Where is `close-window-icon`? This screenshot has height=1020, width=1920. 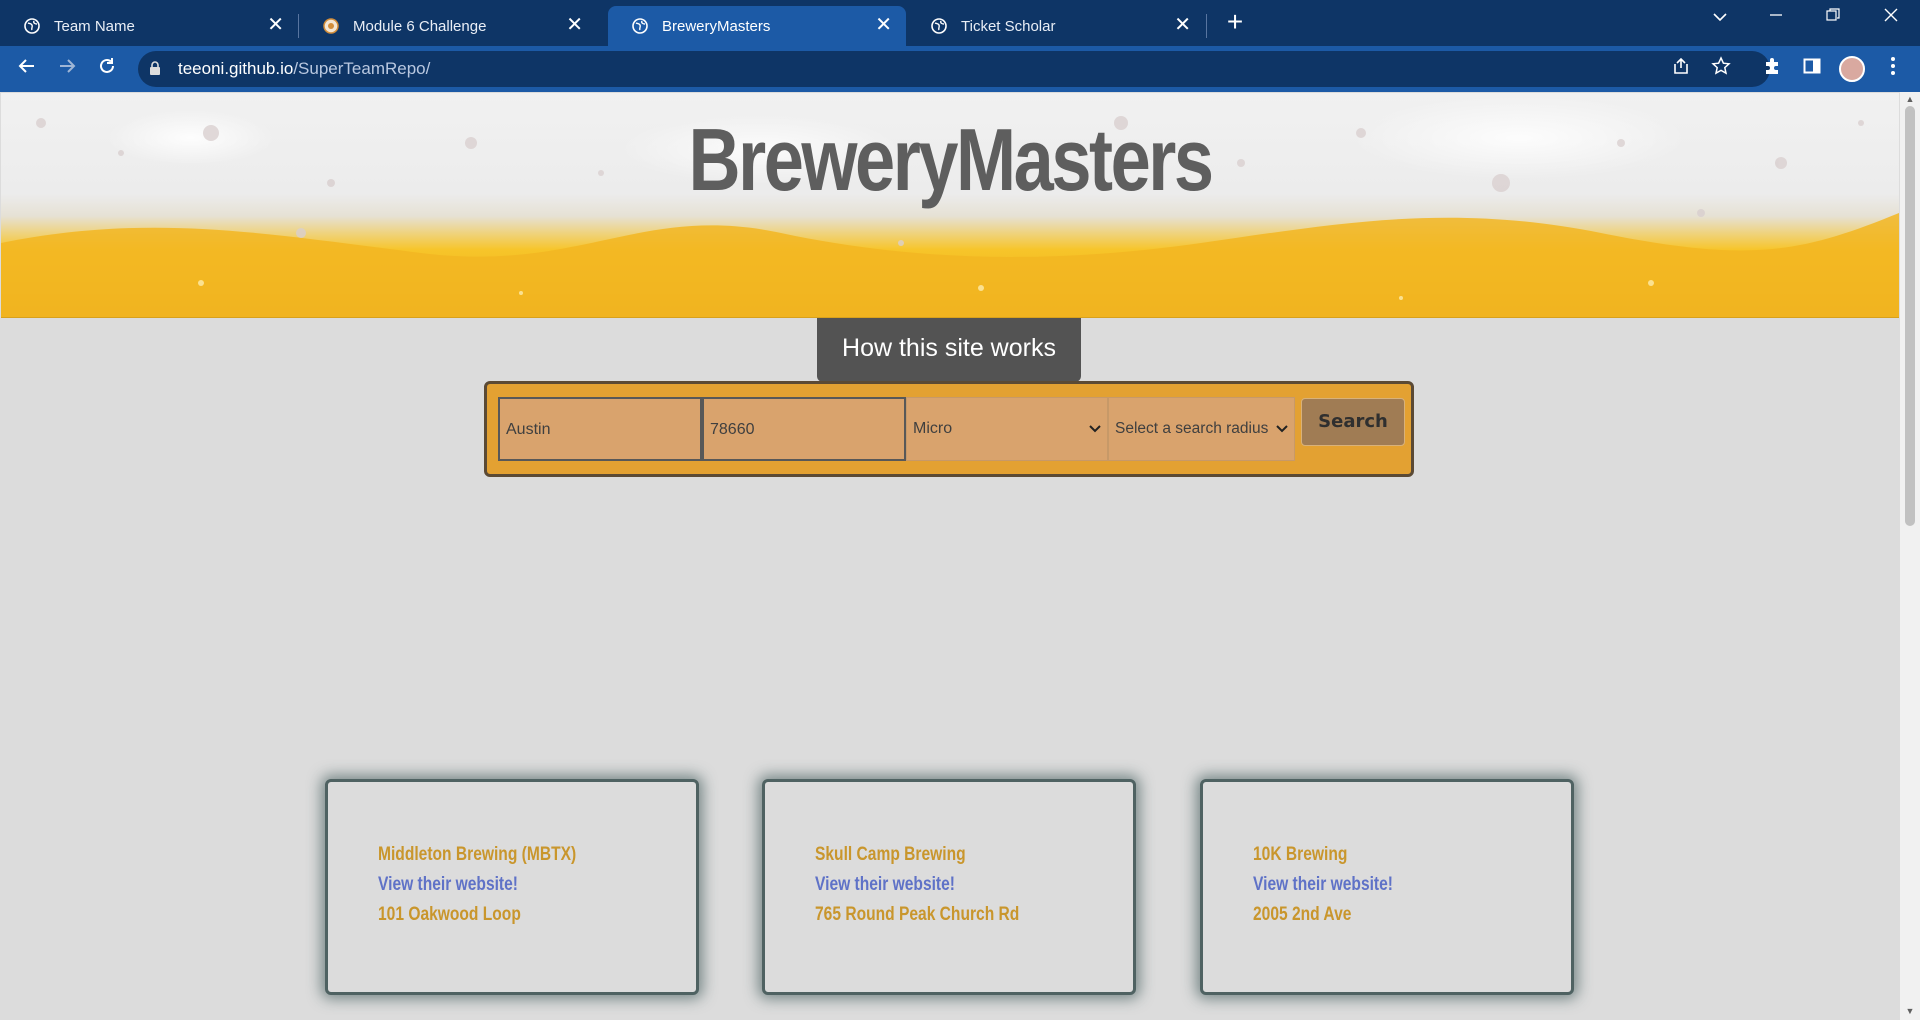
close-window-icon is located at coordinates (1891, 16).